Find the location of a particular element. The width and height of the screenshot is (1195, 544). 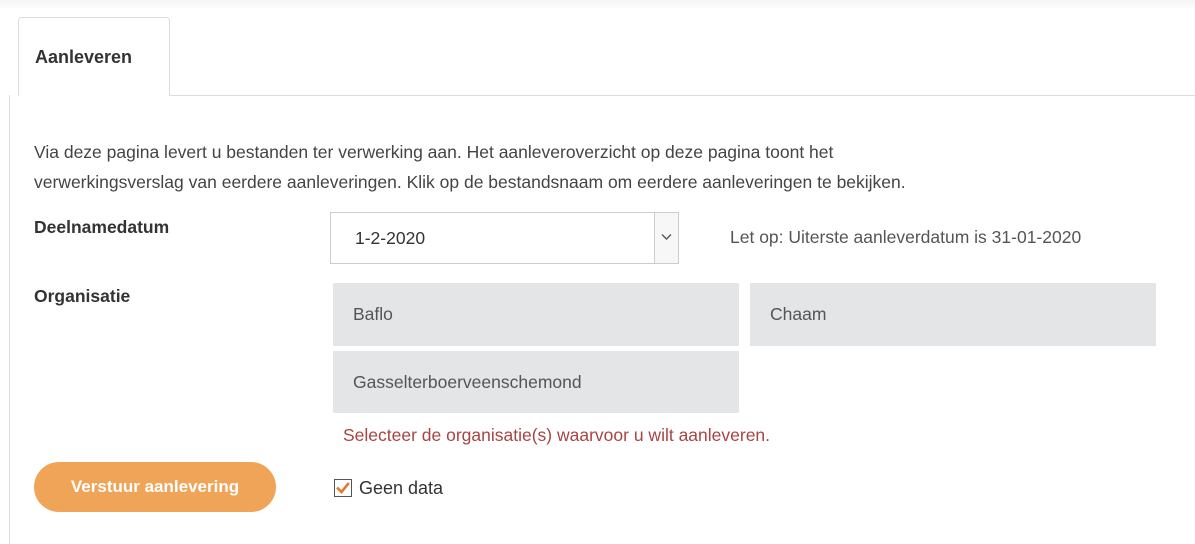

tab-label: Aanleveren is located at coordinates (84, 57).